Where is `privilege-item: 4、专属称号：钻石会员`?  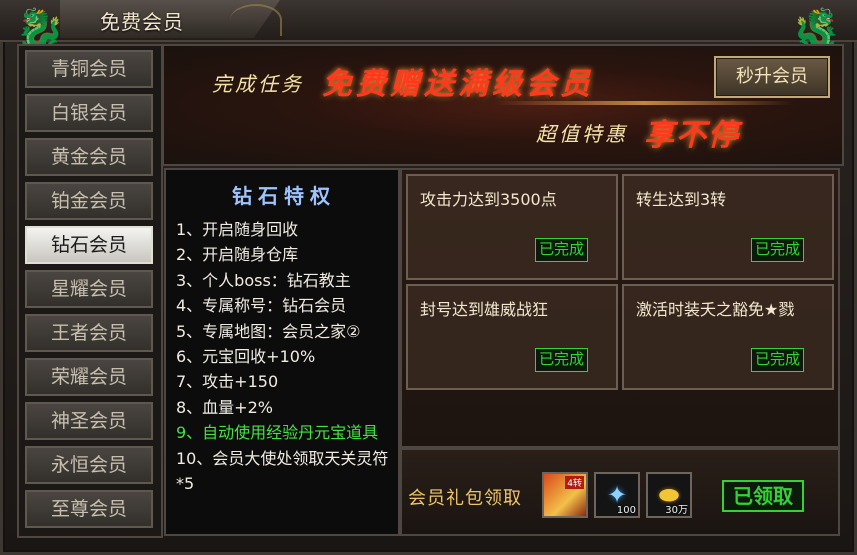
privilege-item: 4、专属称号：钻石会员 is located at coordinates (261, 306).